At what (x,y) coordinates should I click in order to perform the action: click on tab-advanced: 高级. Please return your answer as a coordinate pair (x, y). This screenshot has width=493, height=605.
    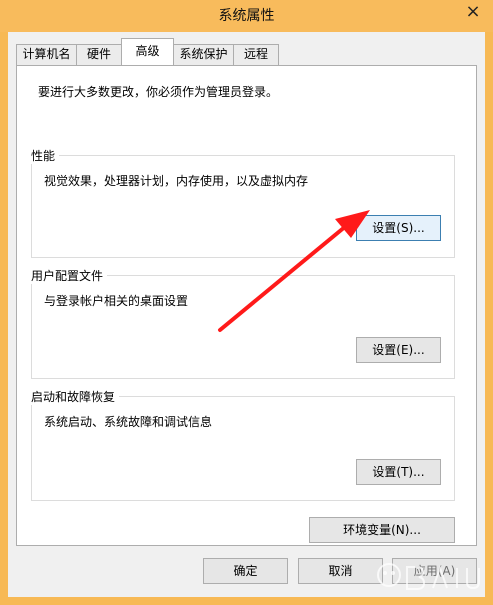
    Looking at the image, I should click on (147, 51).